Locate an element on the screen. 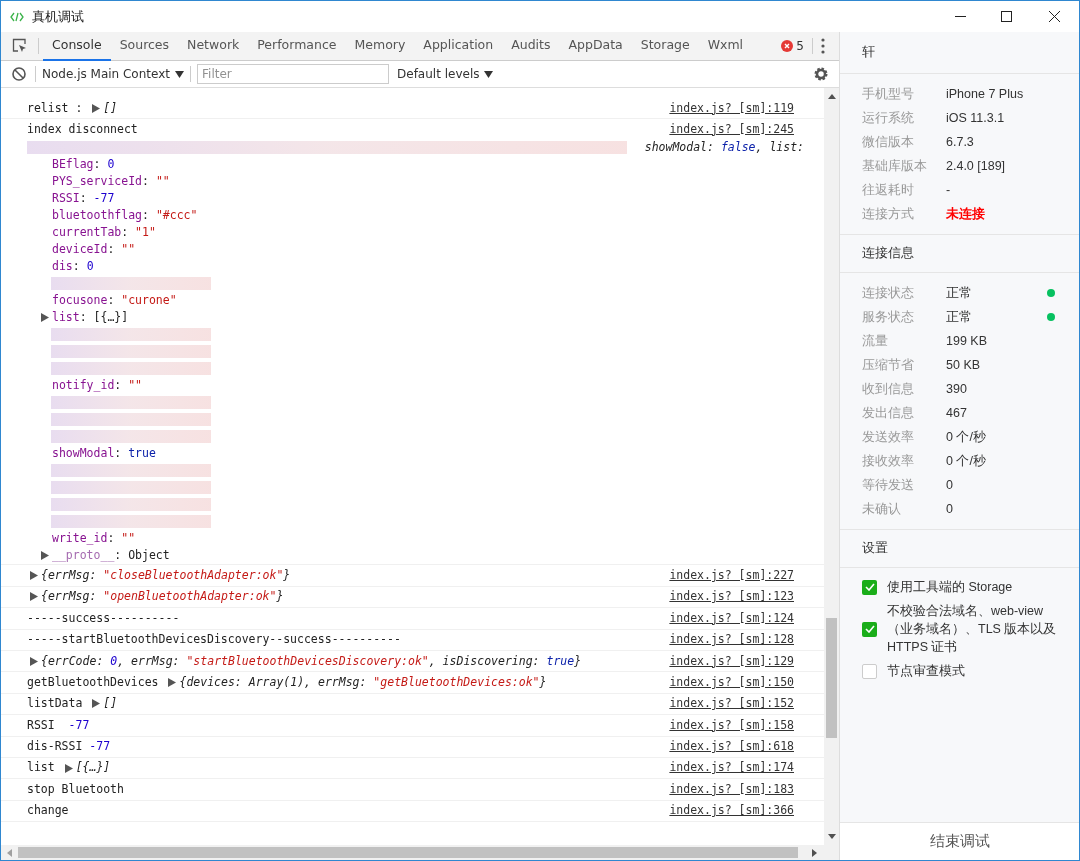  devtools-tab: Wxml is located at coordinates (725, 46).